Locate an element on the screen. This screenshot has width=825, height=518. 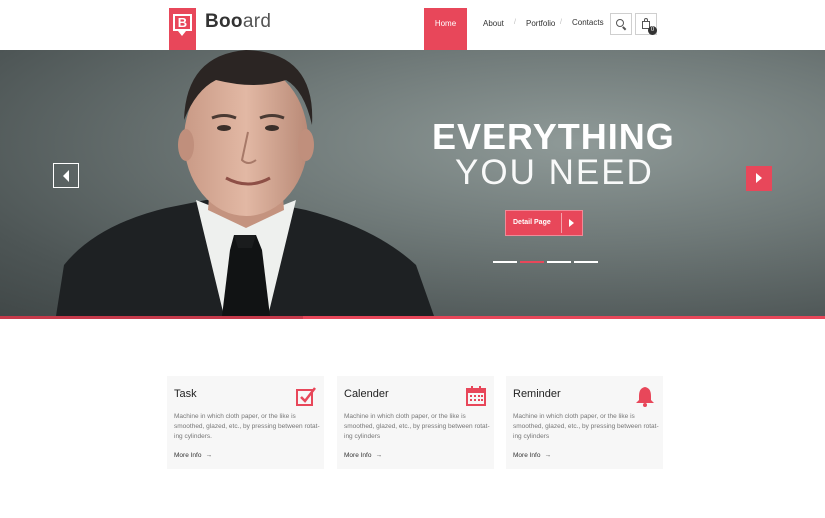
hero-subtitle: YOU NEED is located at coordinates (554, 172).